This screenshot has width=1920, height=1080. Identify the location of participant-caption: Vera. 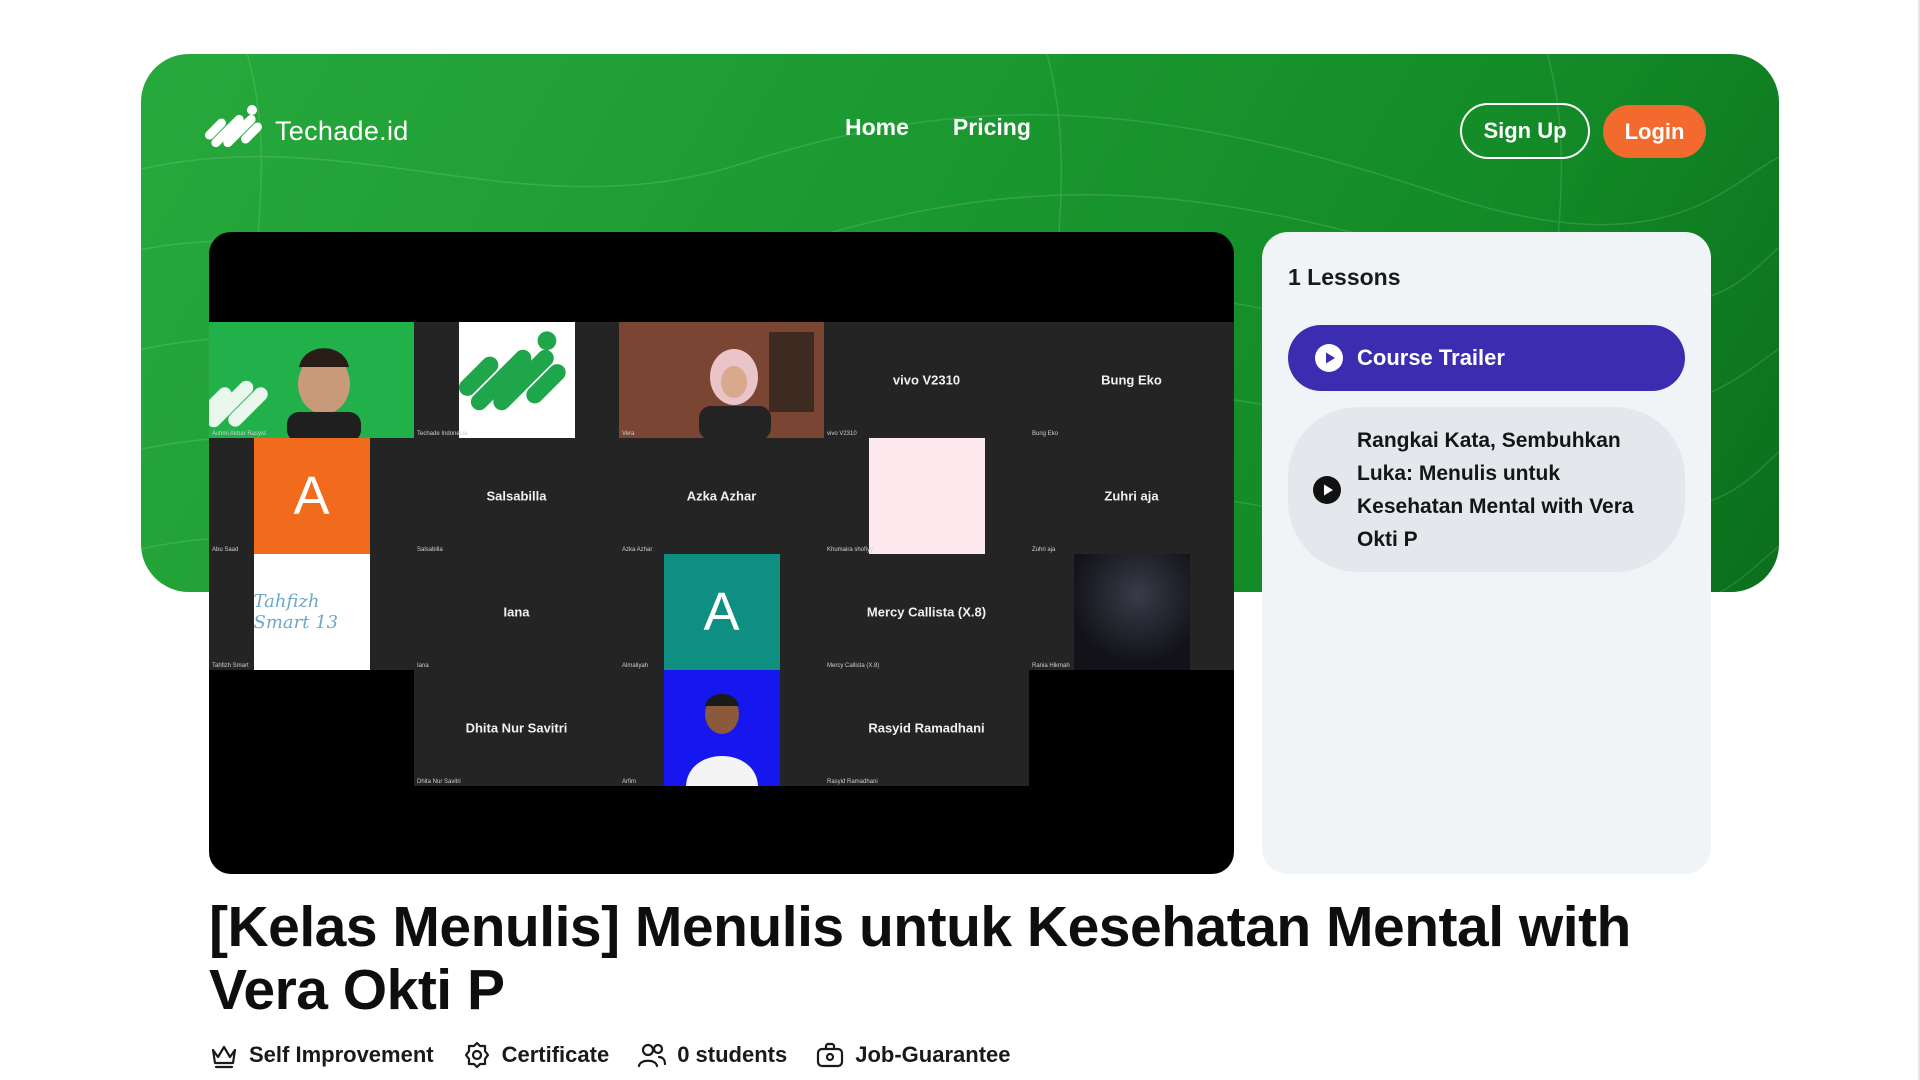
(628, 434).